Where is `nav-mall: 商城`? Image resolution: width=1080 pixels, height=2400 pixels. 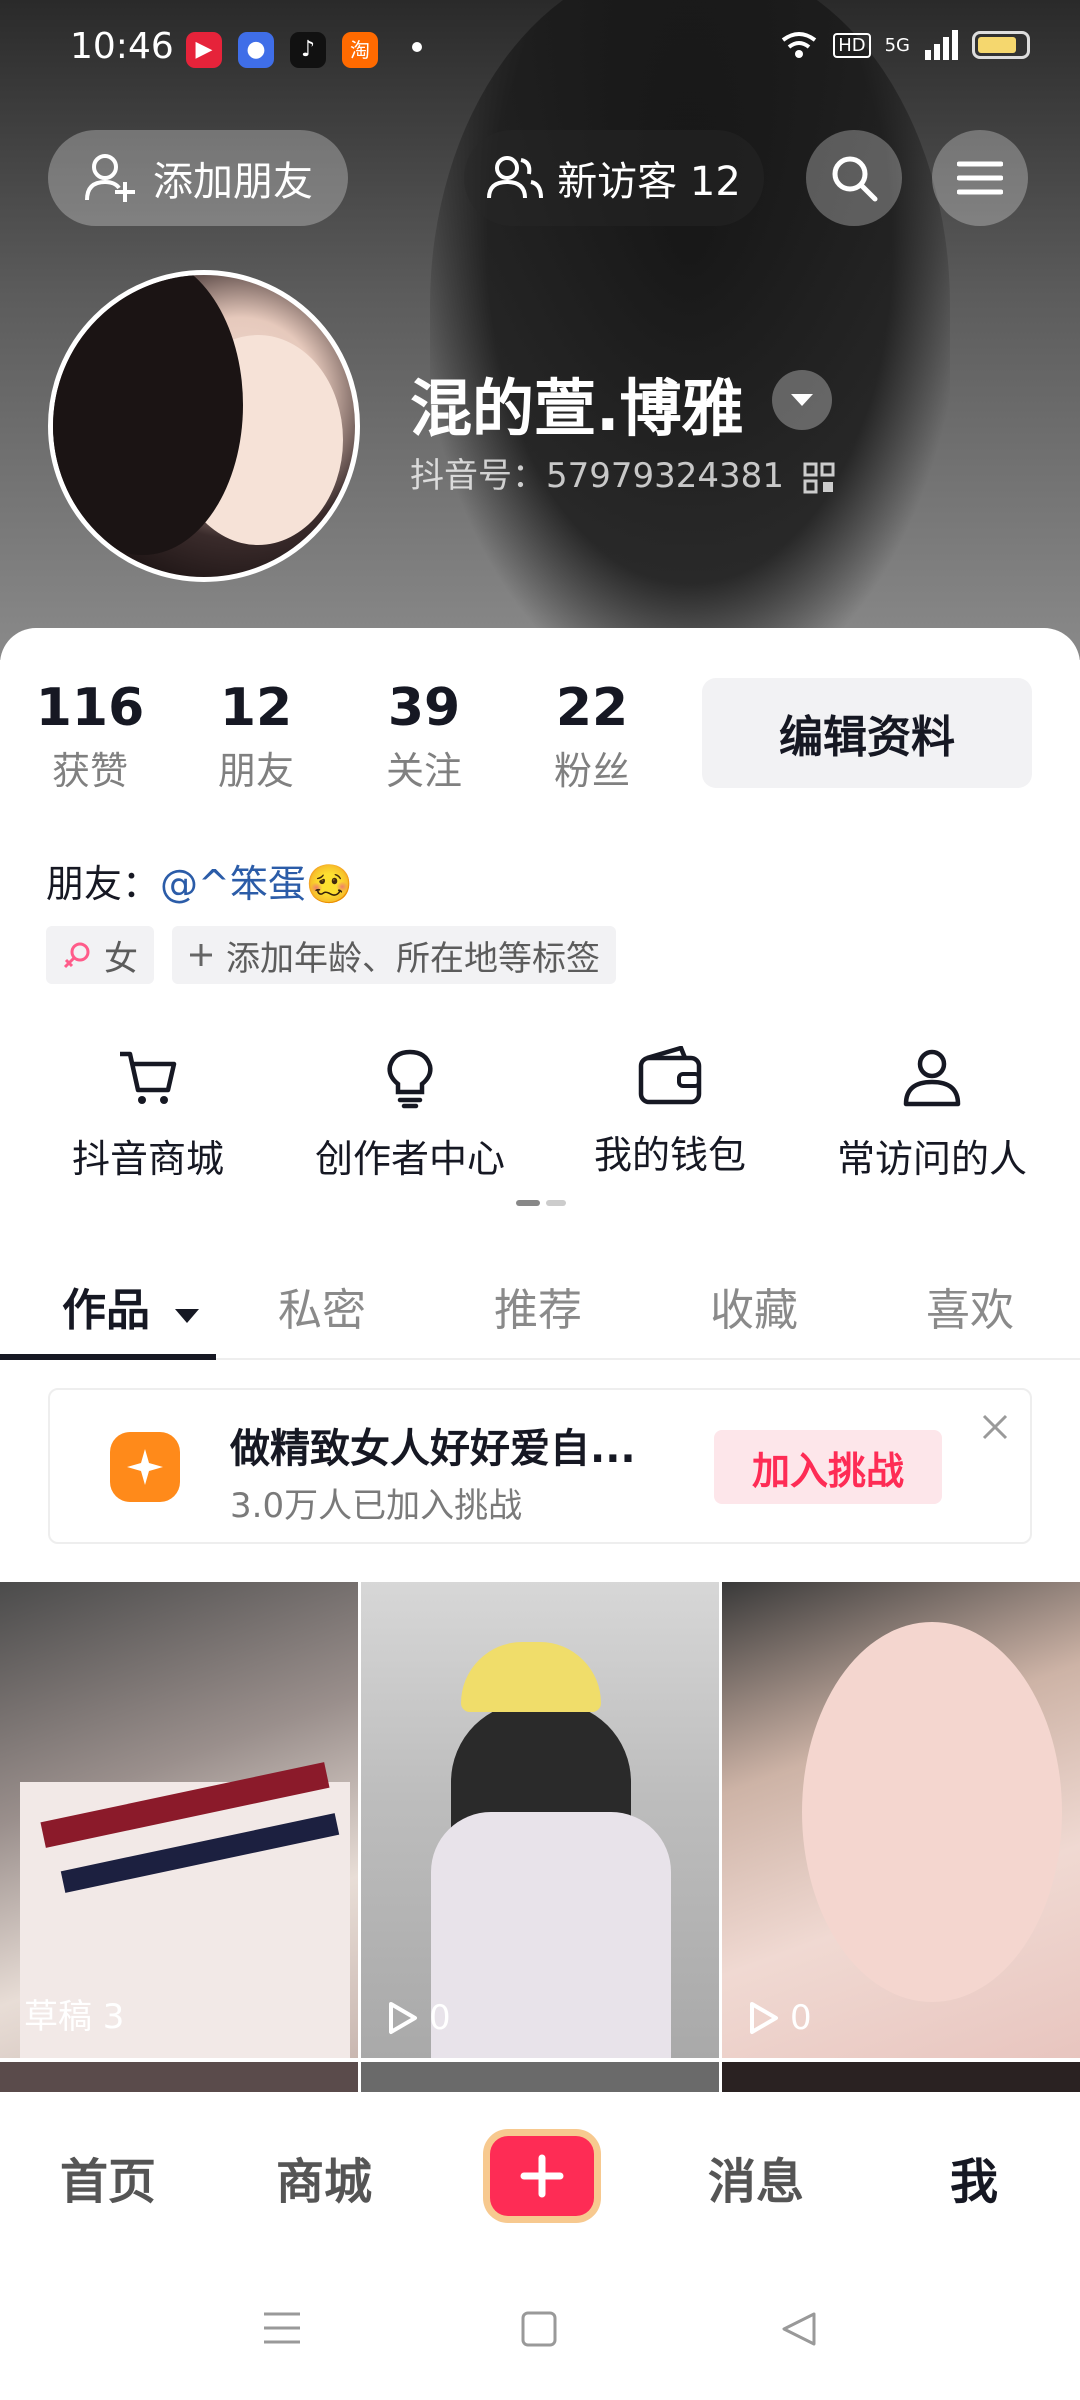
nav-mall: 商城 is located at coordinates (324, 2177).